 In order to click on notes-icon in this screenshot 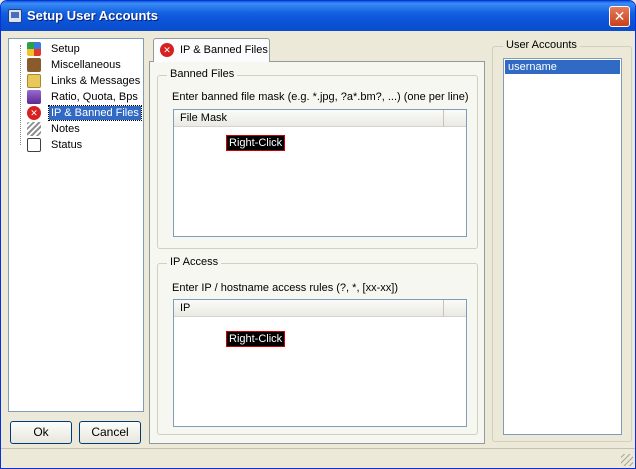, I will do `click(34, 129)`.